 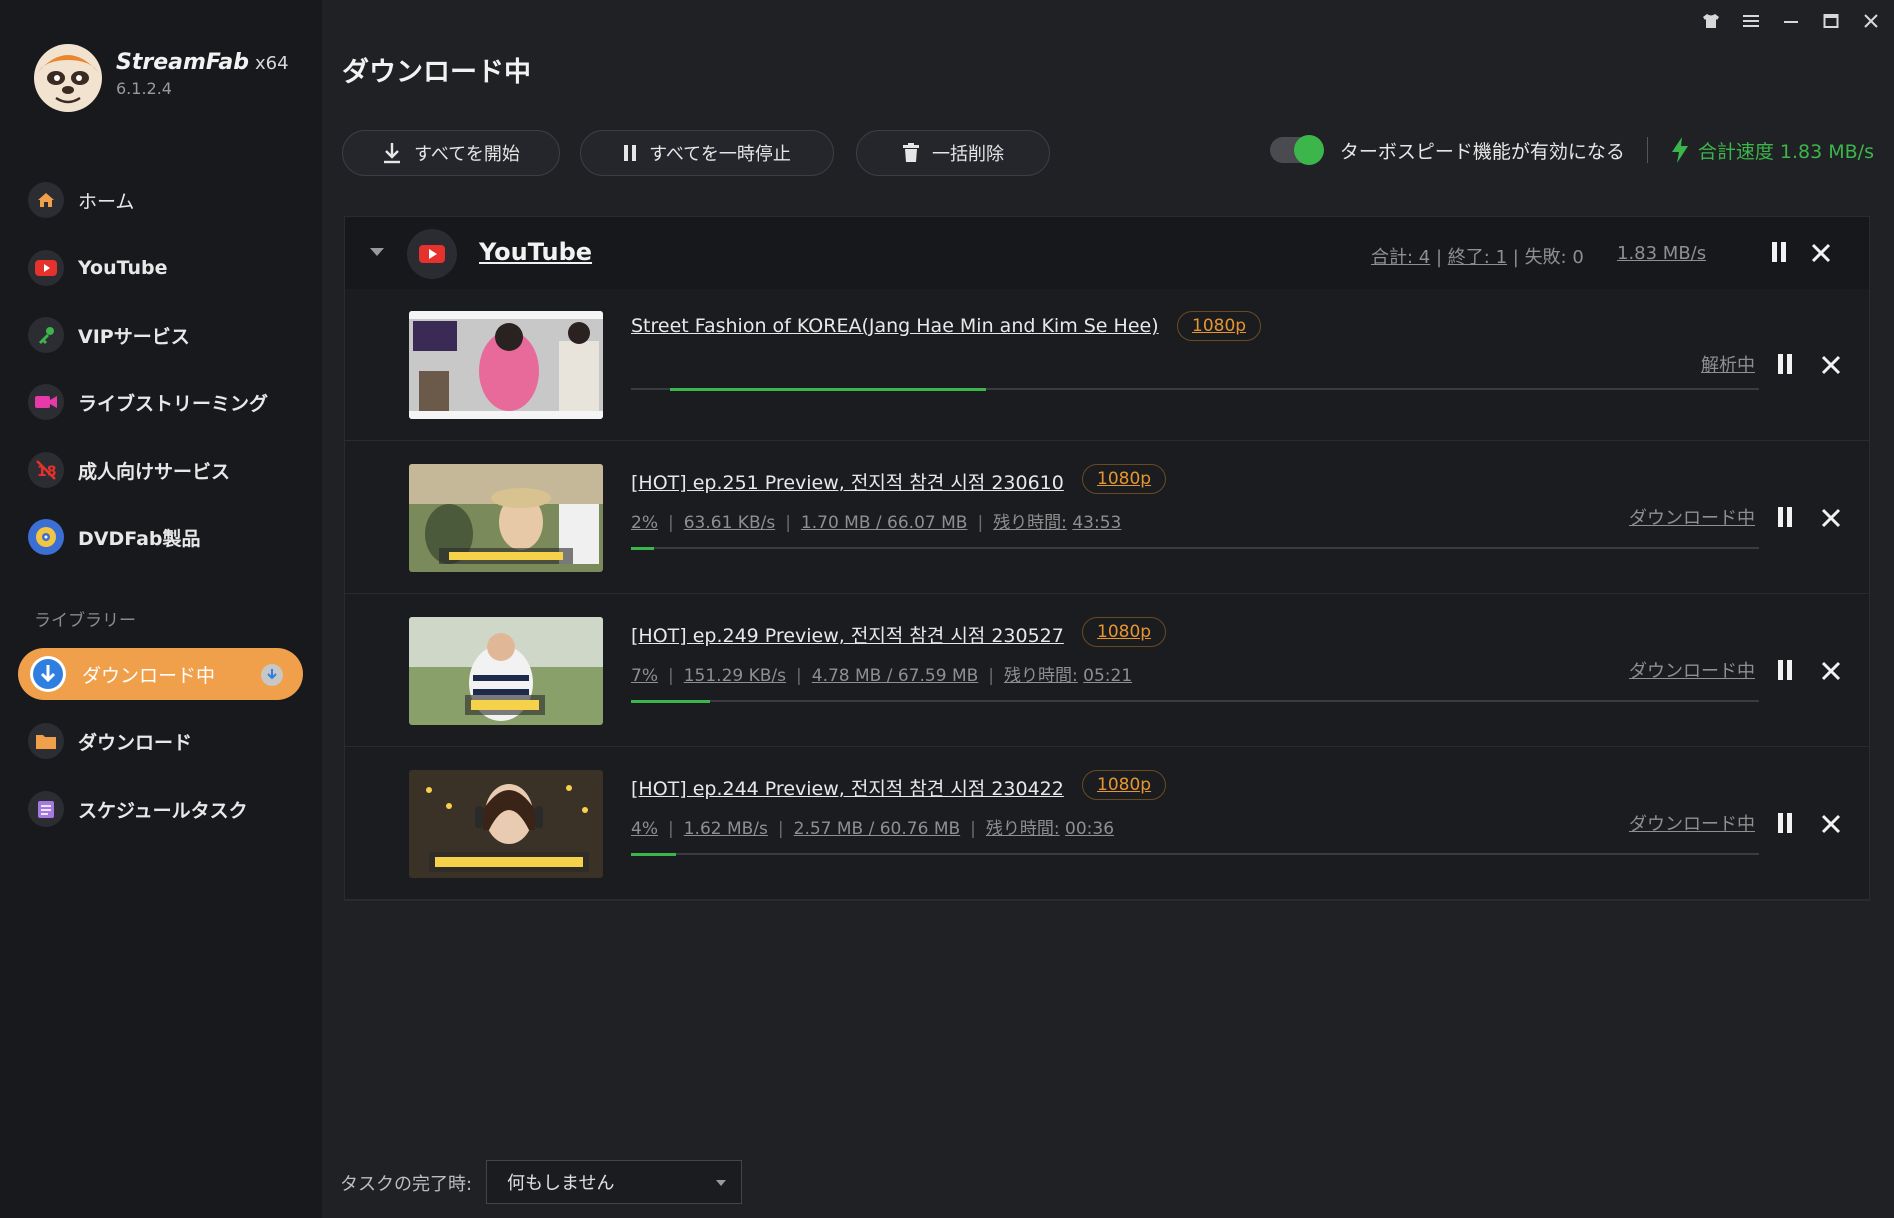 I want to click on skin-icon, so click(x=1711, y=21).